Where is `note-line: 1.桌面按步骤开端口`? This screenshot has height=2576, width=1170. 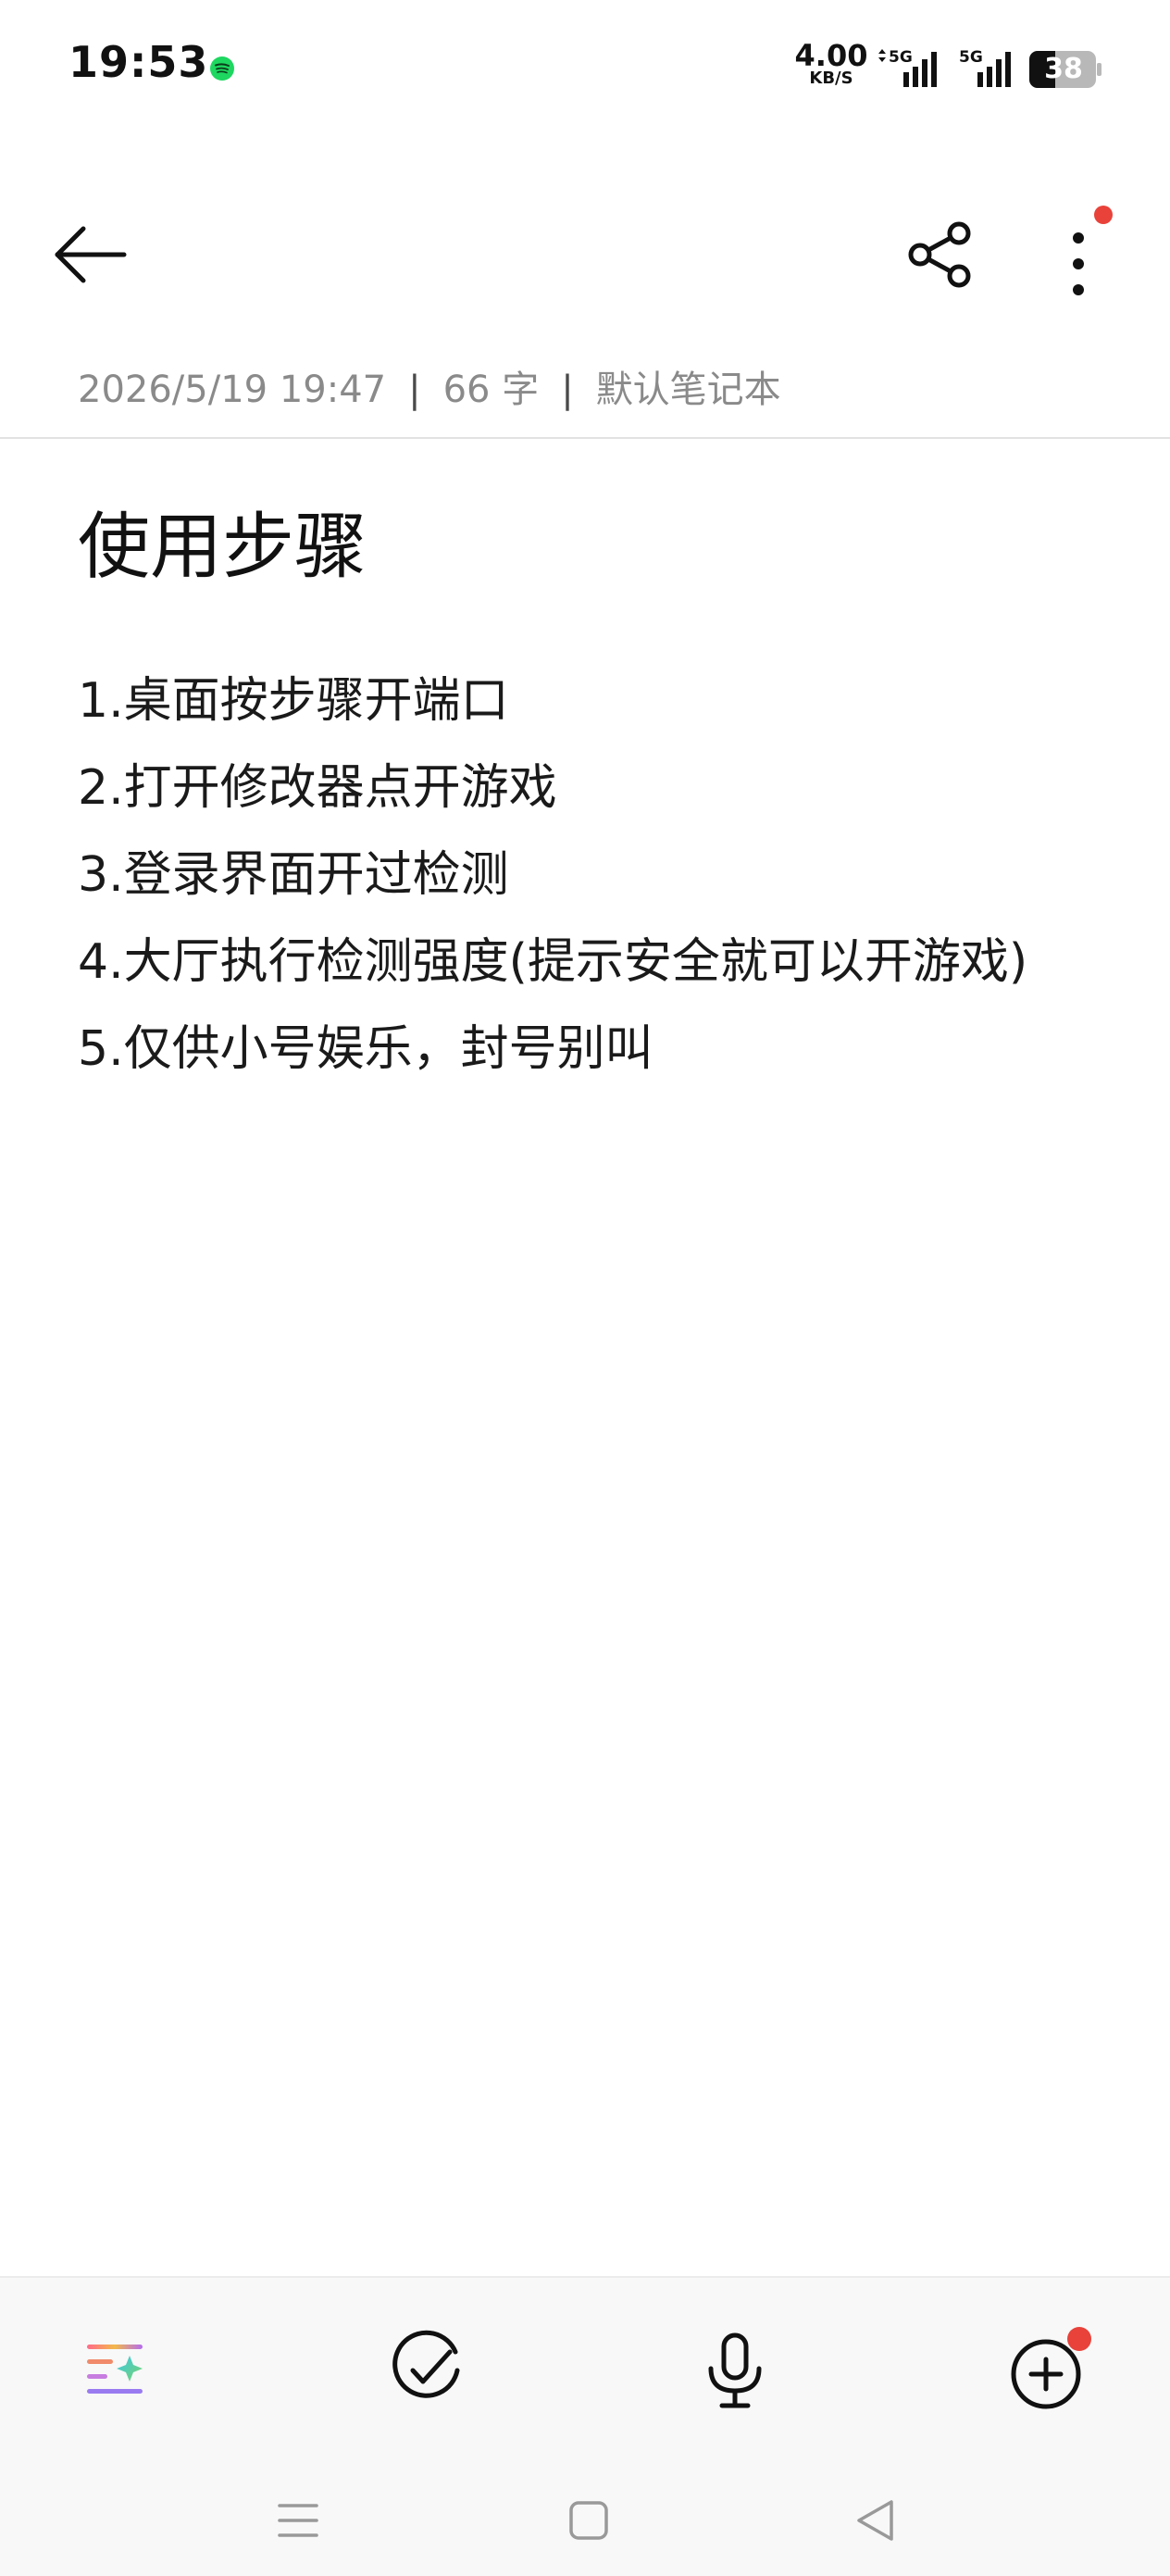
note-line: 1.桌面按步骤开端口 is located at coordinates (614, 700).